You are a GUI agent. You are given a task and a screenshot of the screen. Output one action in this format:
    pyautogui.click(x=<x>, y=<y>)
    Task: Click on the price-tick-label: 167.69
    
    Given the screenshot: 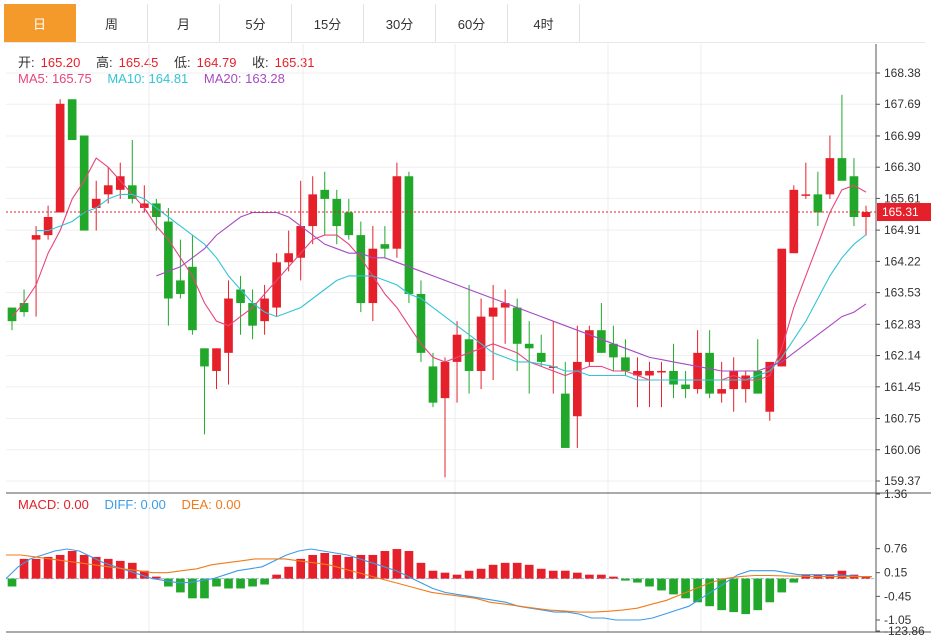 What is the action you would take?
    pyautogui.click(x=902, y=104)
    